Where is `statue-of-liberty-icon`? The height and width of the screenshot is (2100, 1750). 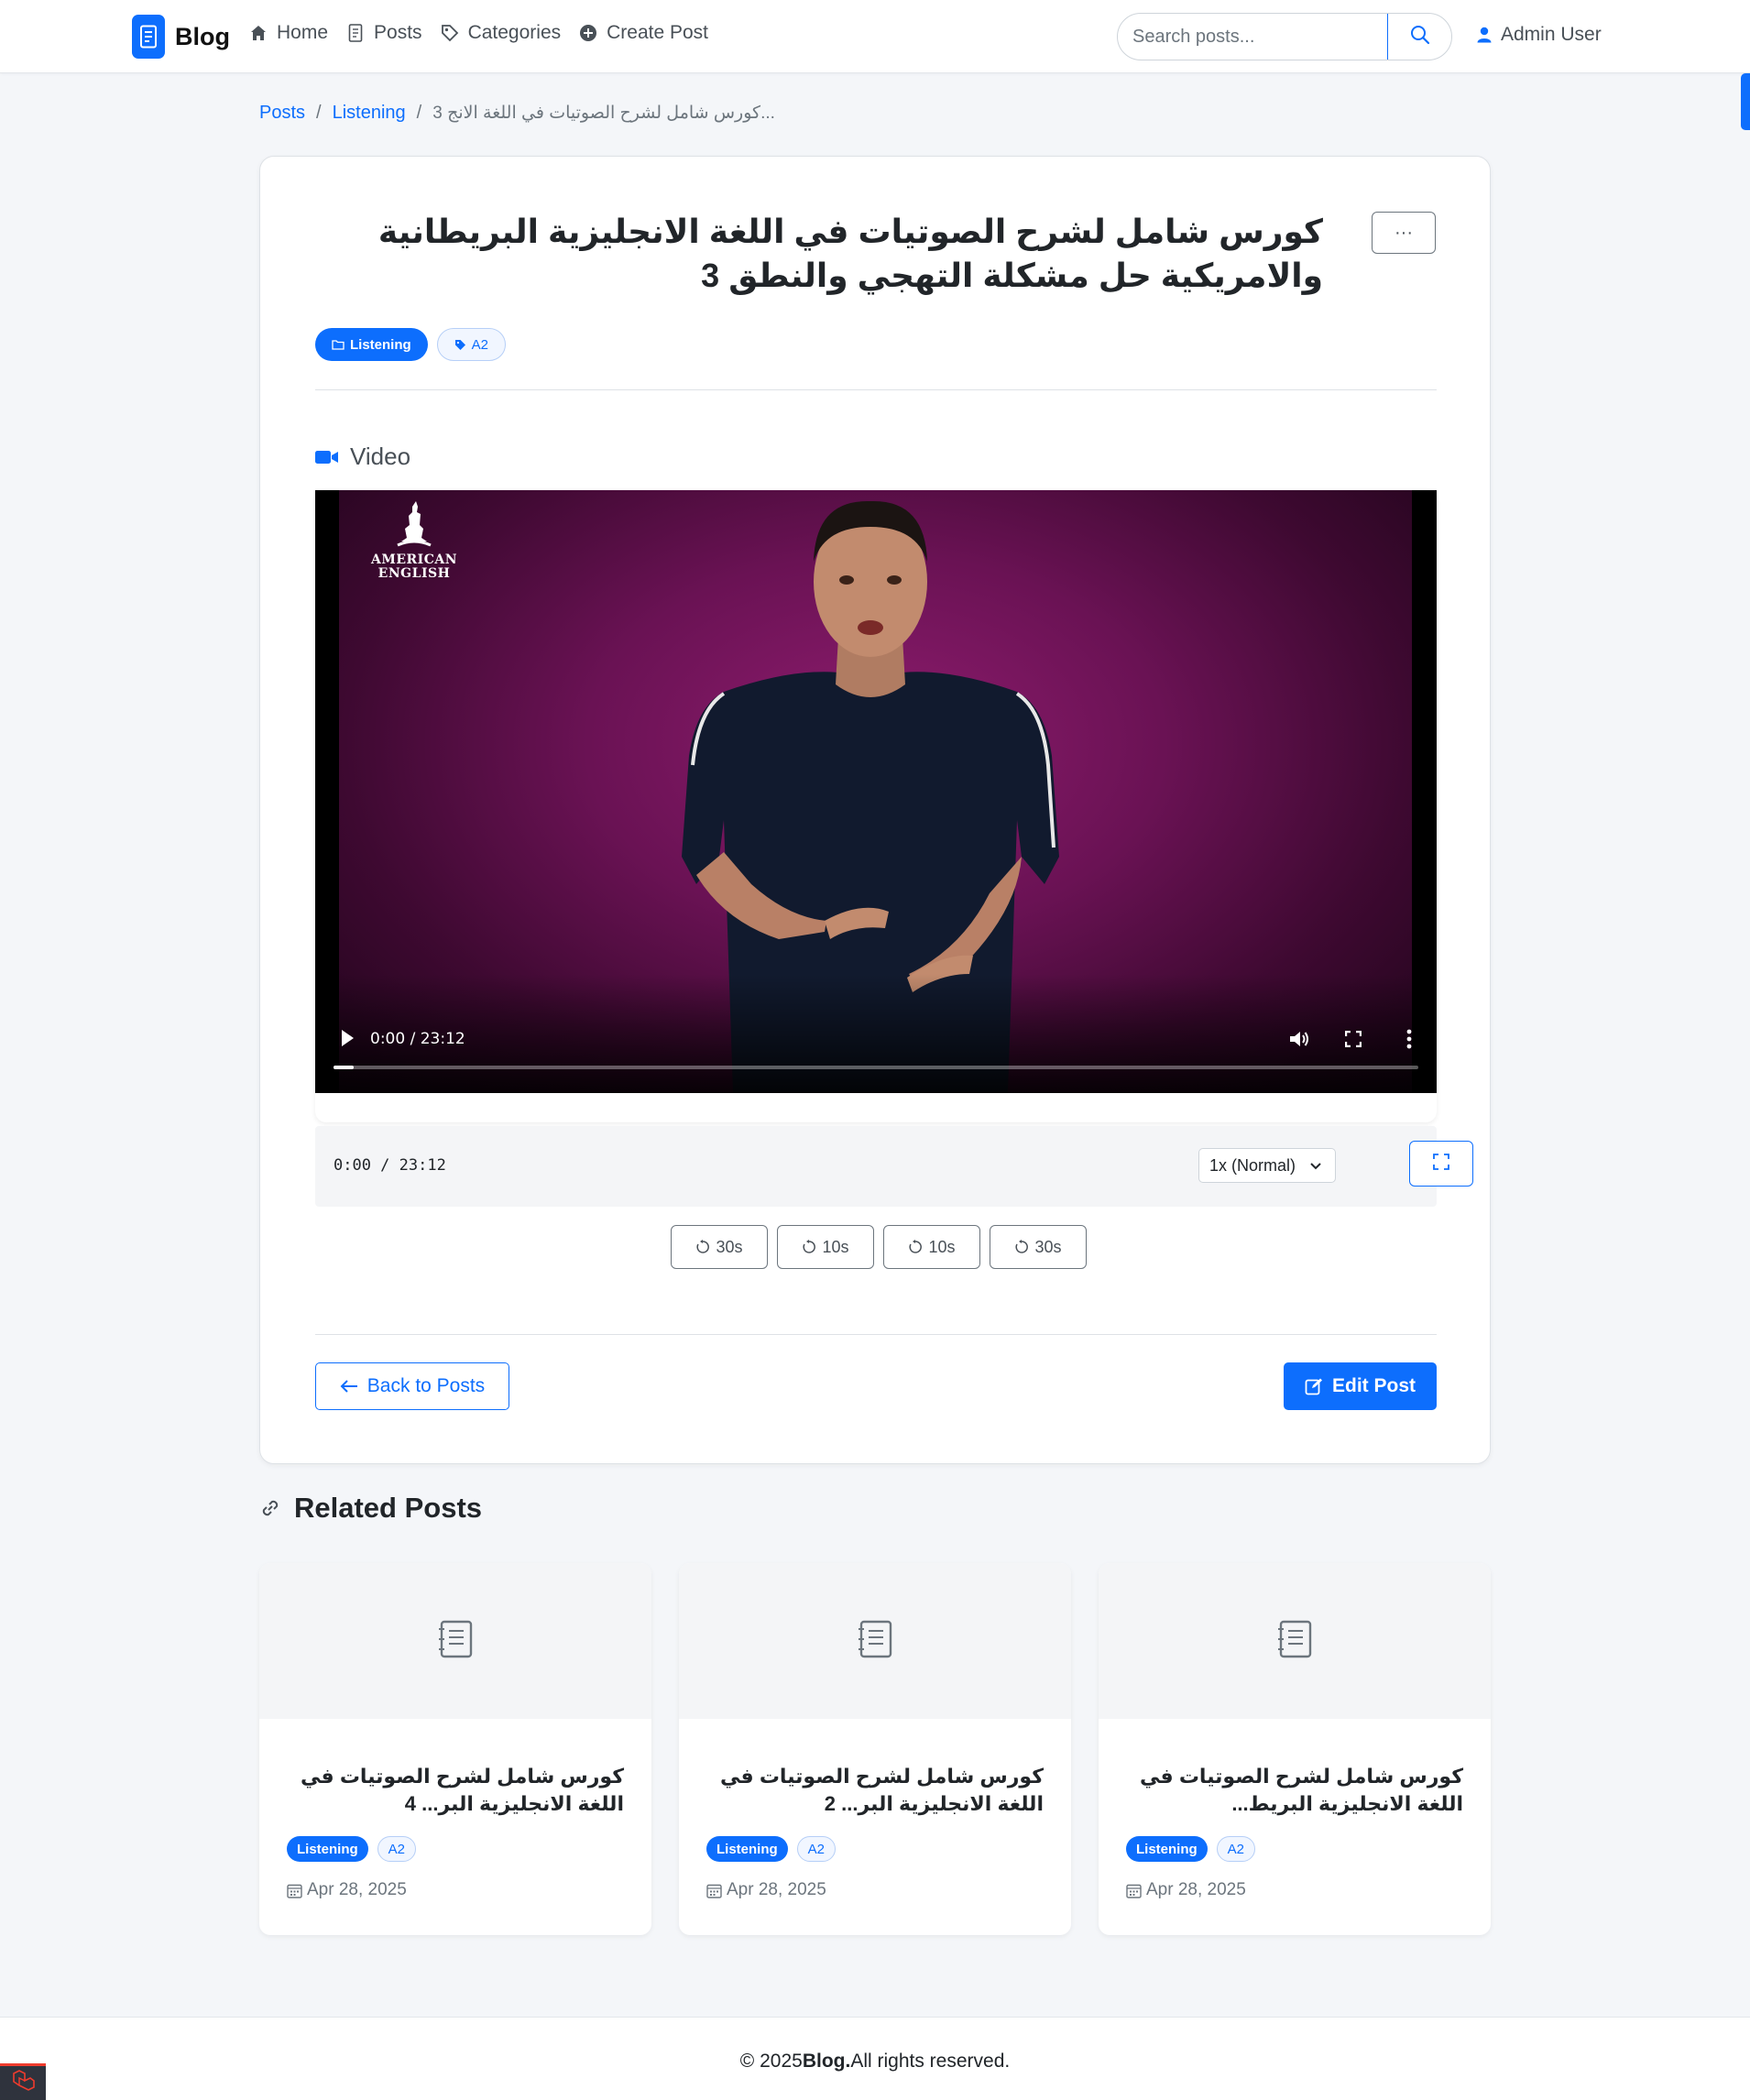 statue-of-liberty-icon is located at coordinates (414, 524).